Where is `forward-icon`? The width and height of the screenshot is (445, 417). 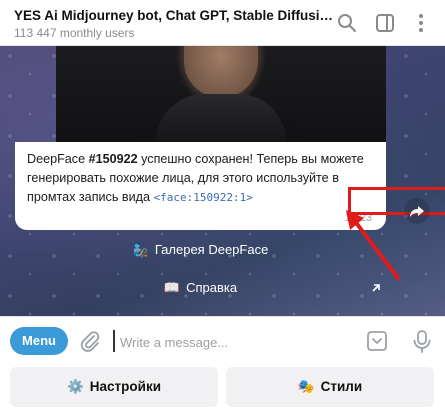
forward-icon is located at coordinates (417, 211).